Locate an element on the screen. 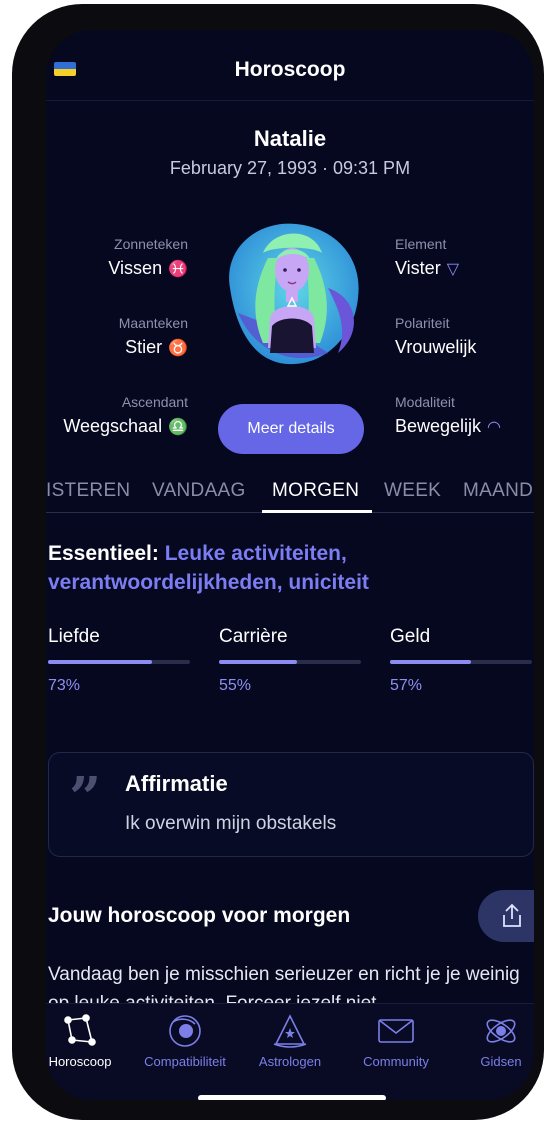 The image size is (556, 1124). attr-element: Element Vister ▽ is located at coordinates (427, 257).